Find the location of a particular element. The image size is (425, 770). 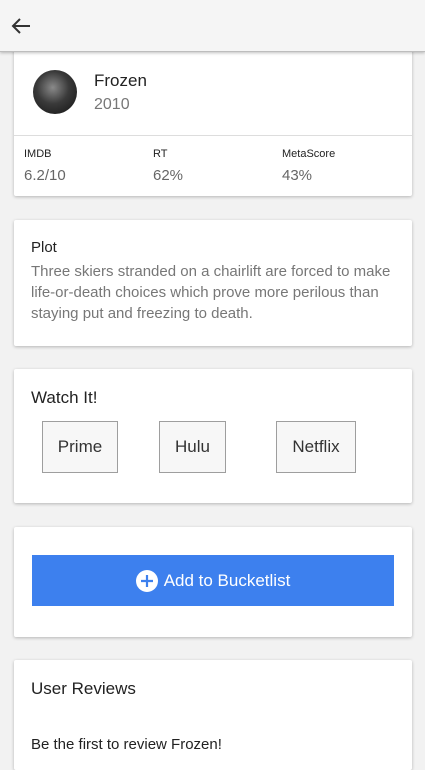

rating-label: IMDB is located at coordinates (38, 154).